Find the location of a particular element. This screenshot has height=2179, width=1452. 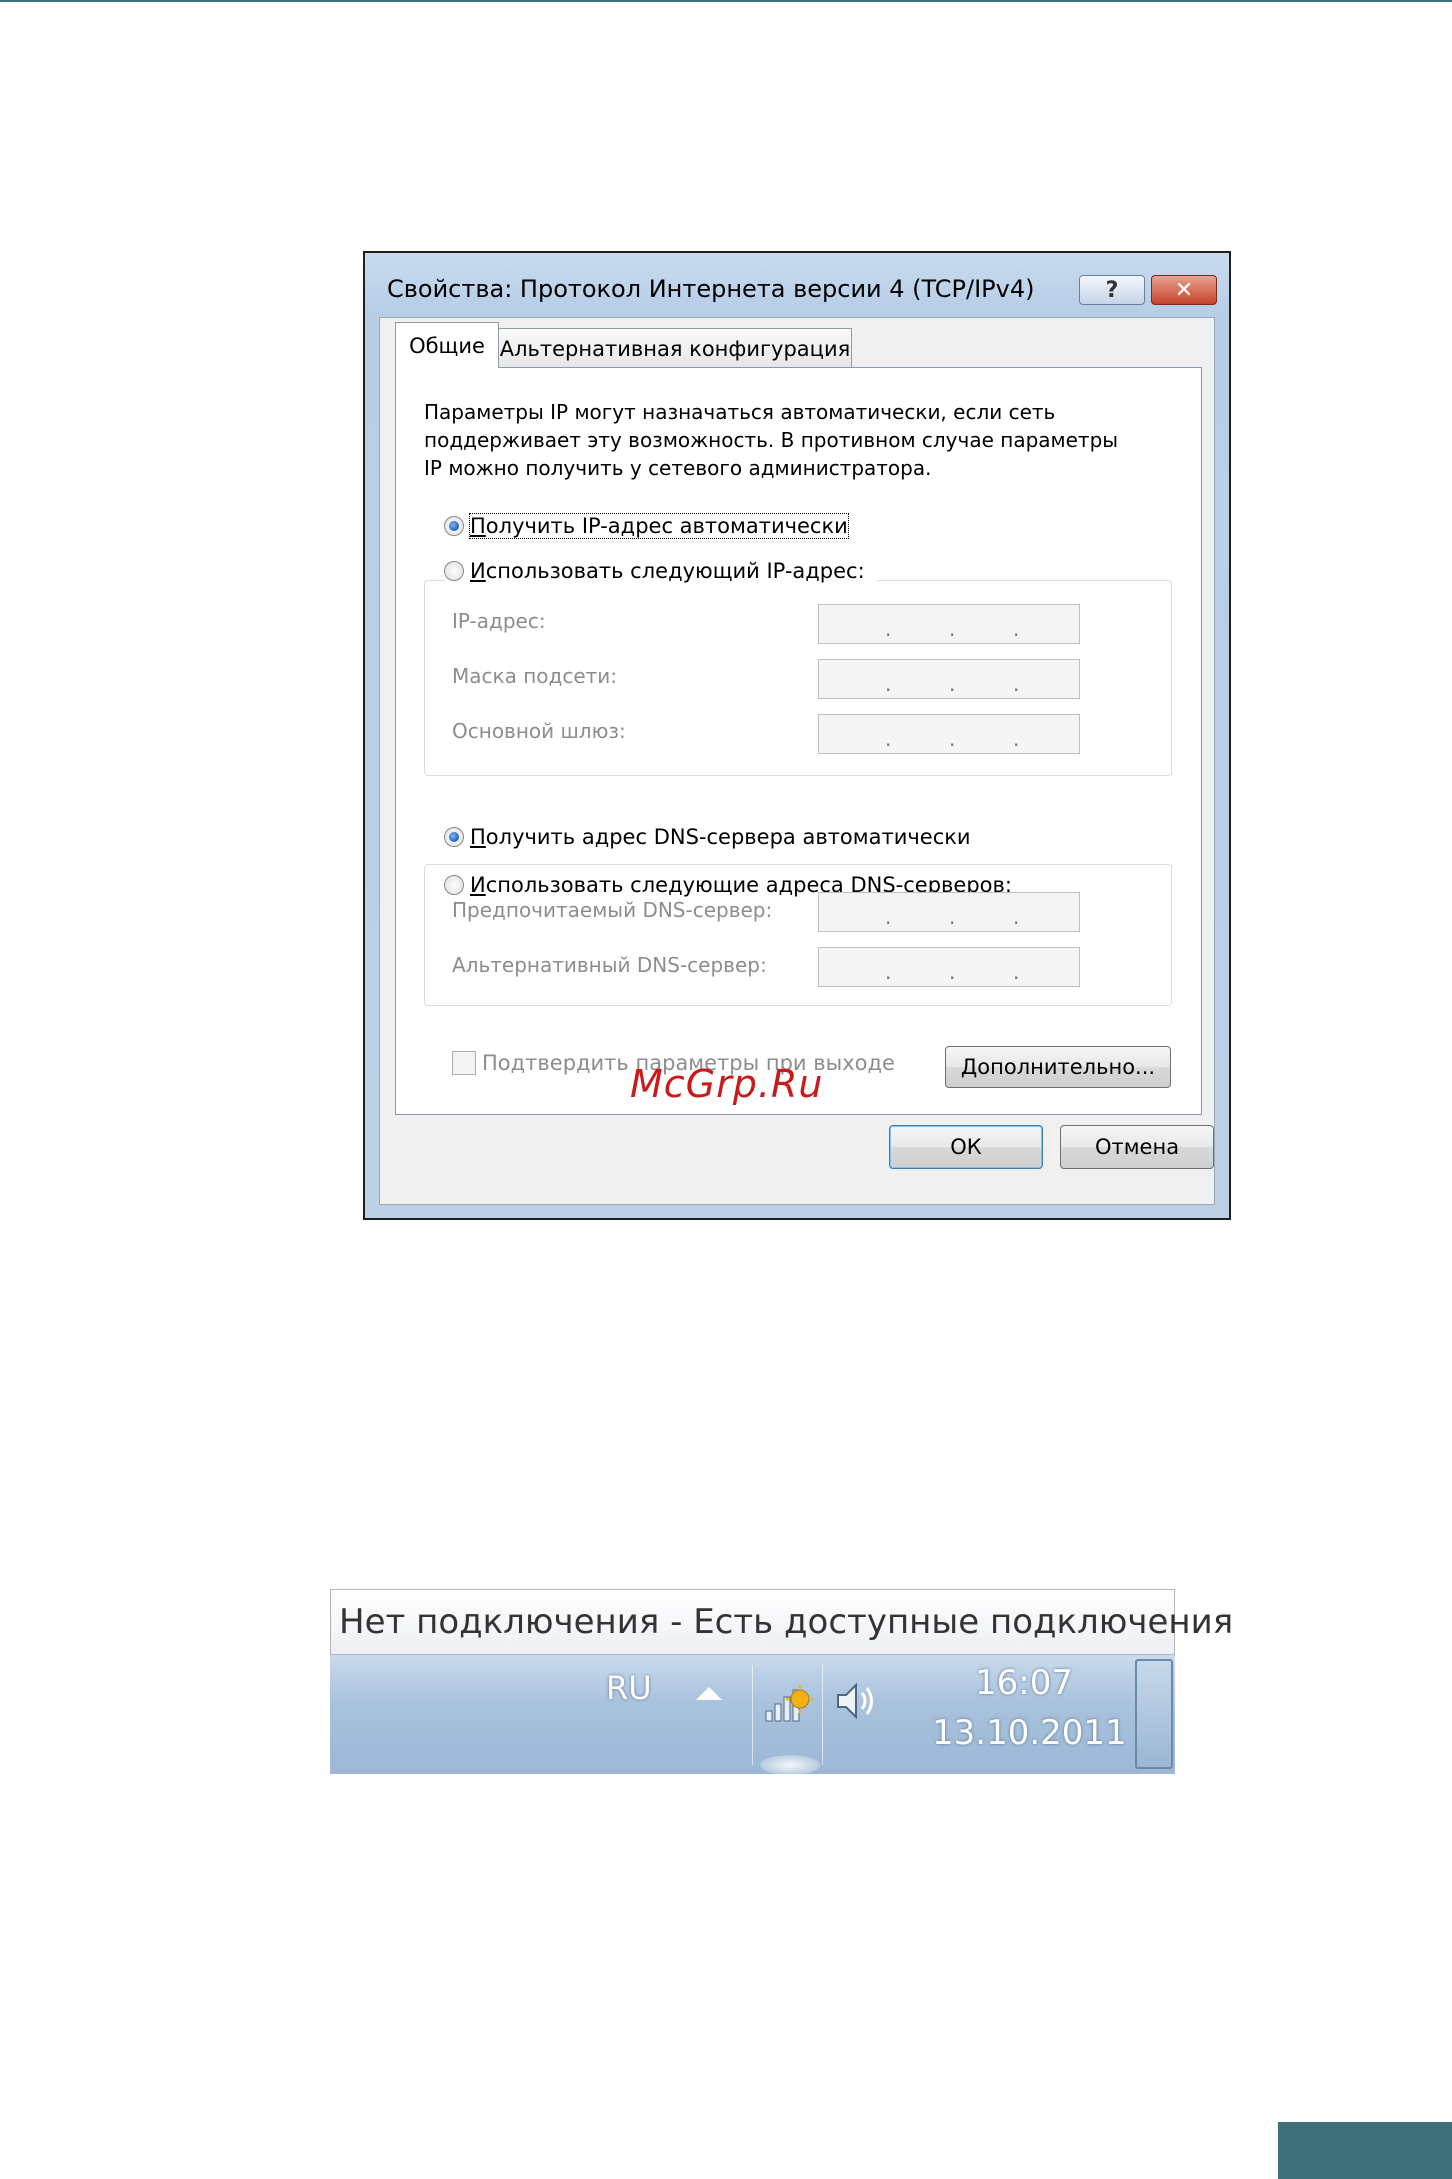

help-icon: ? is located at coordinates (1112, 290).